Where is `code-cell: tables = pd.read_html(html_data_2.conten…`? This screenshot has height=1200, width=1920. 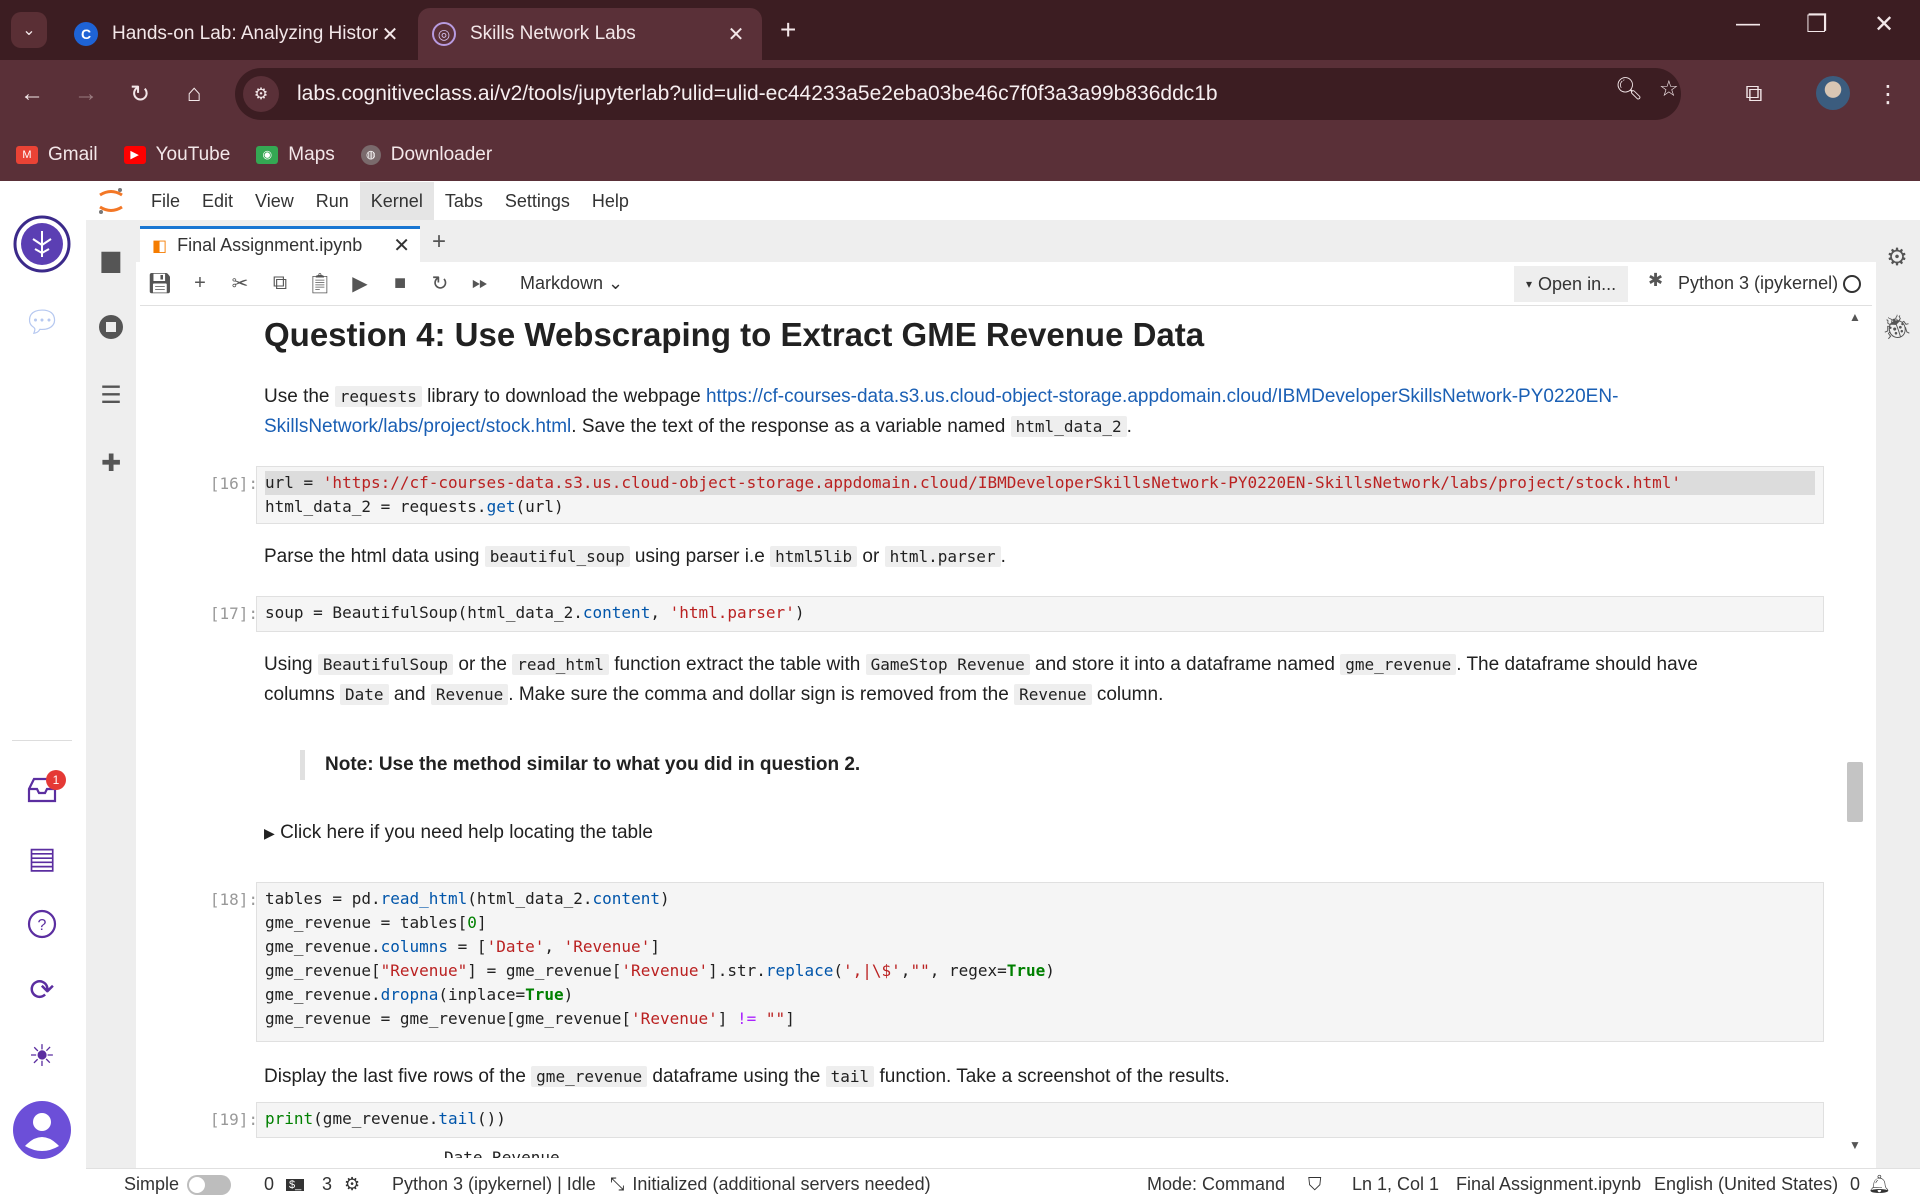
code-cell: tables = pd.read_html(html_data_2.conten… is located at coordinates (1040, 962).